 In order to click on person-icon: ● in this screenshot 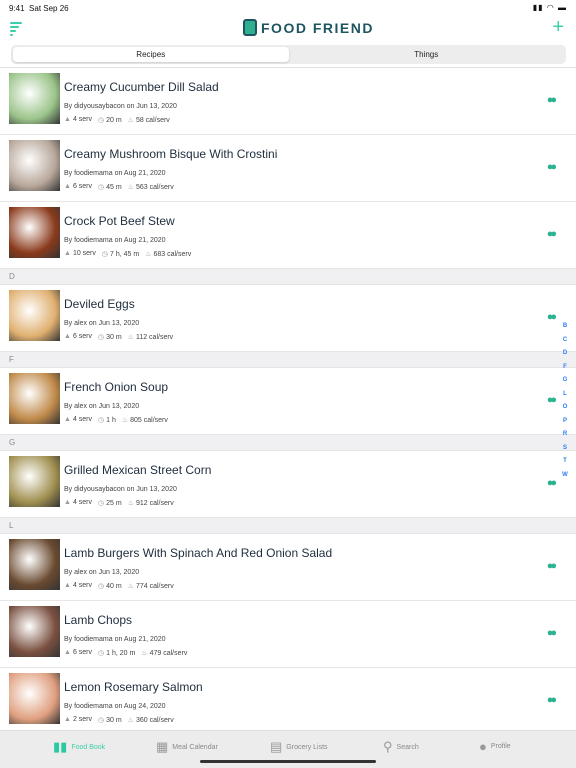, I will do `click(483, 746)`.